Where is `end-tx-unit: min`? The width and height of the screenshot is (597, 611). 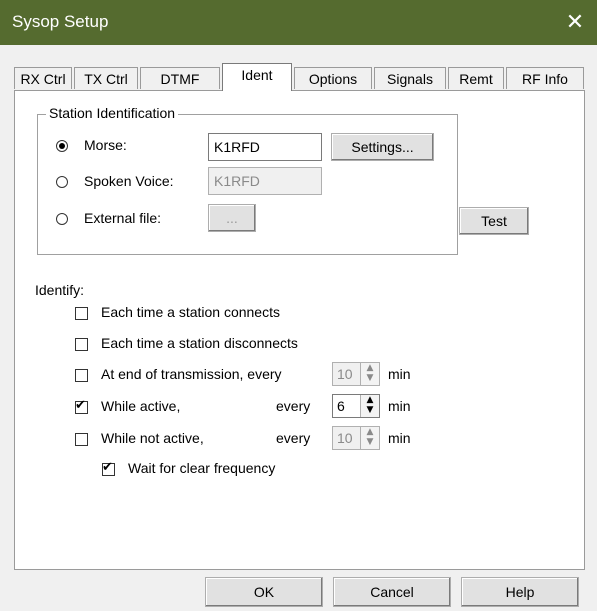 end-tx-unit: min is located at coordinates (399, 374).